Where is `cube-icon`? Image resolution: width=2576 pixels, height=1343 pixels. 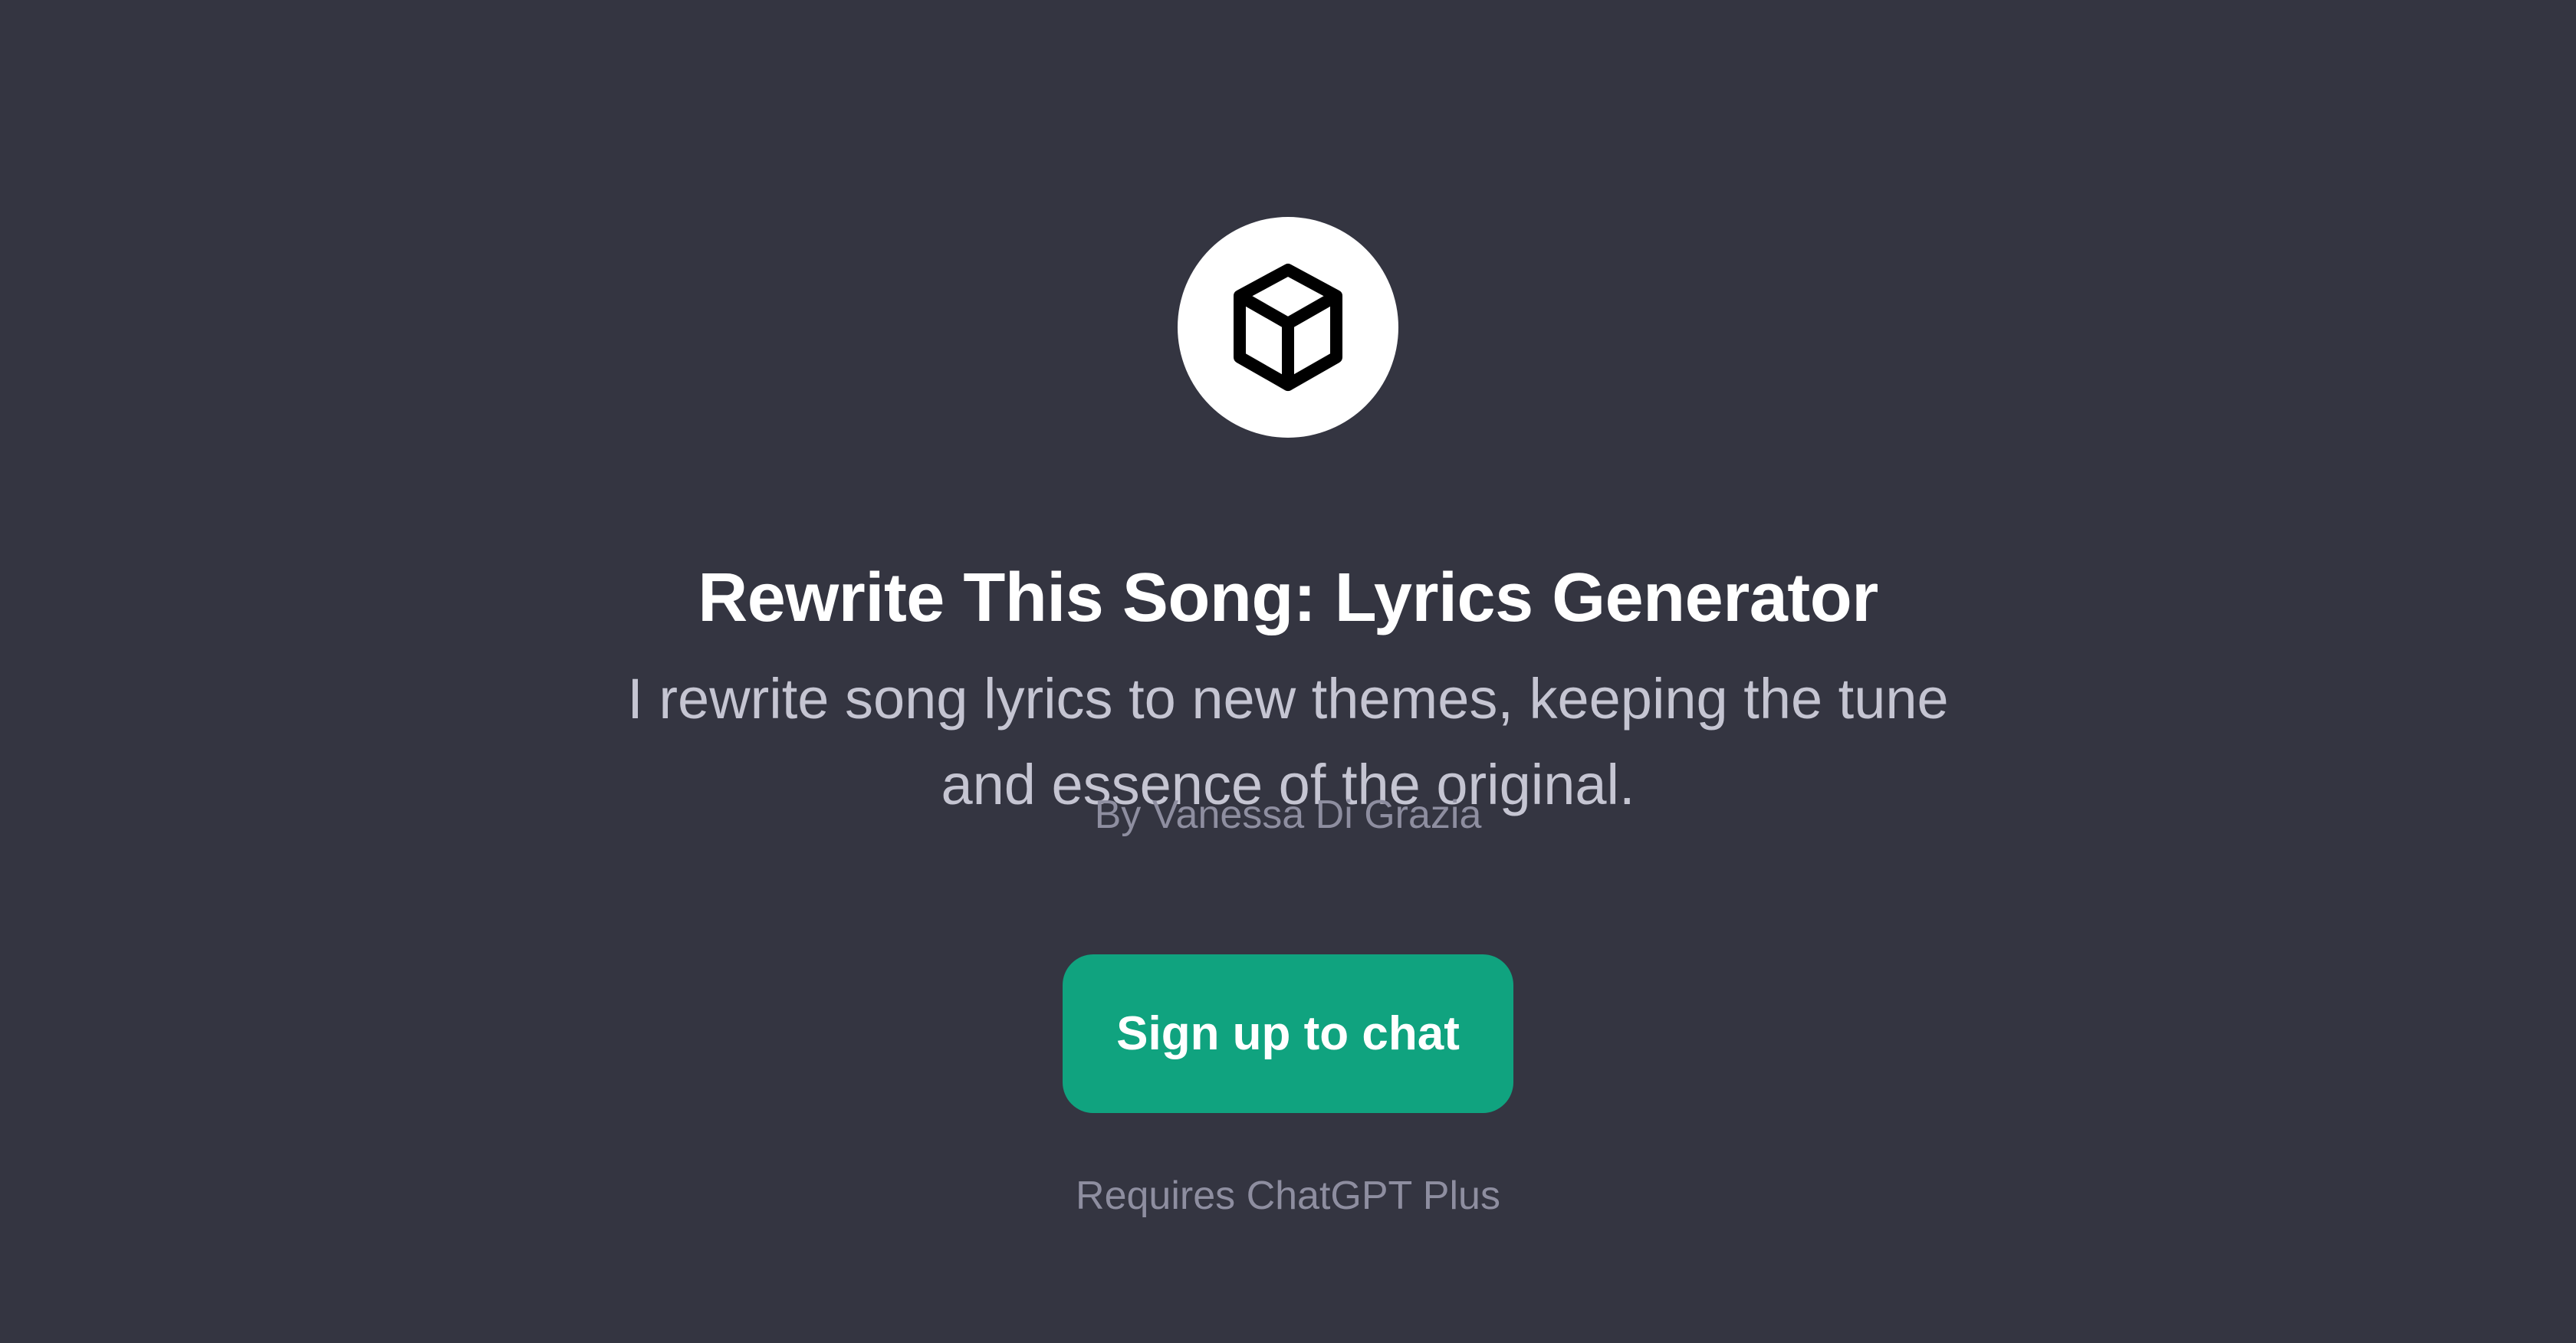
cube-icon is located at coordinates (1288, 328).